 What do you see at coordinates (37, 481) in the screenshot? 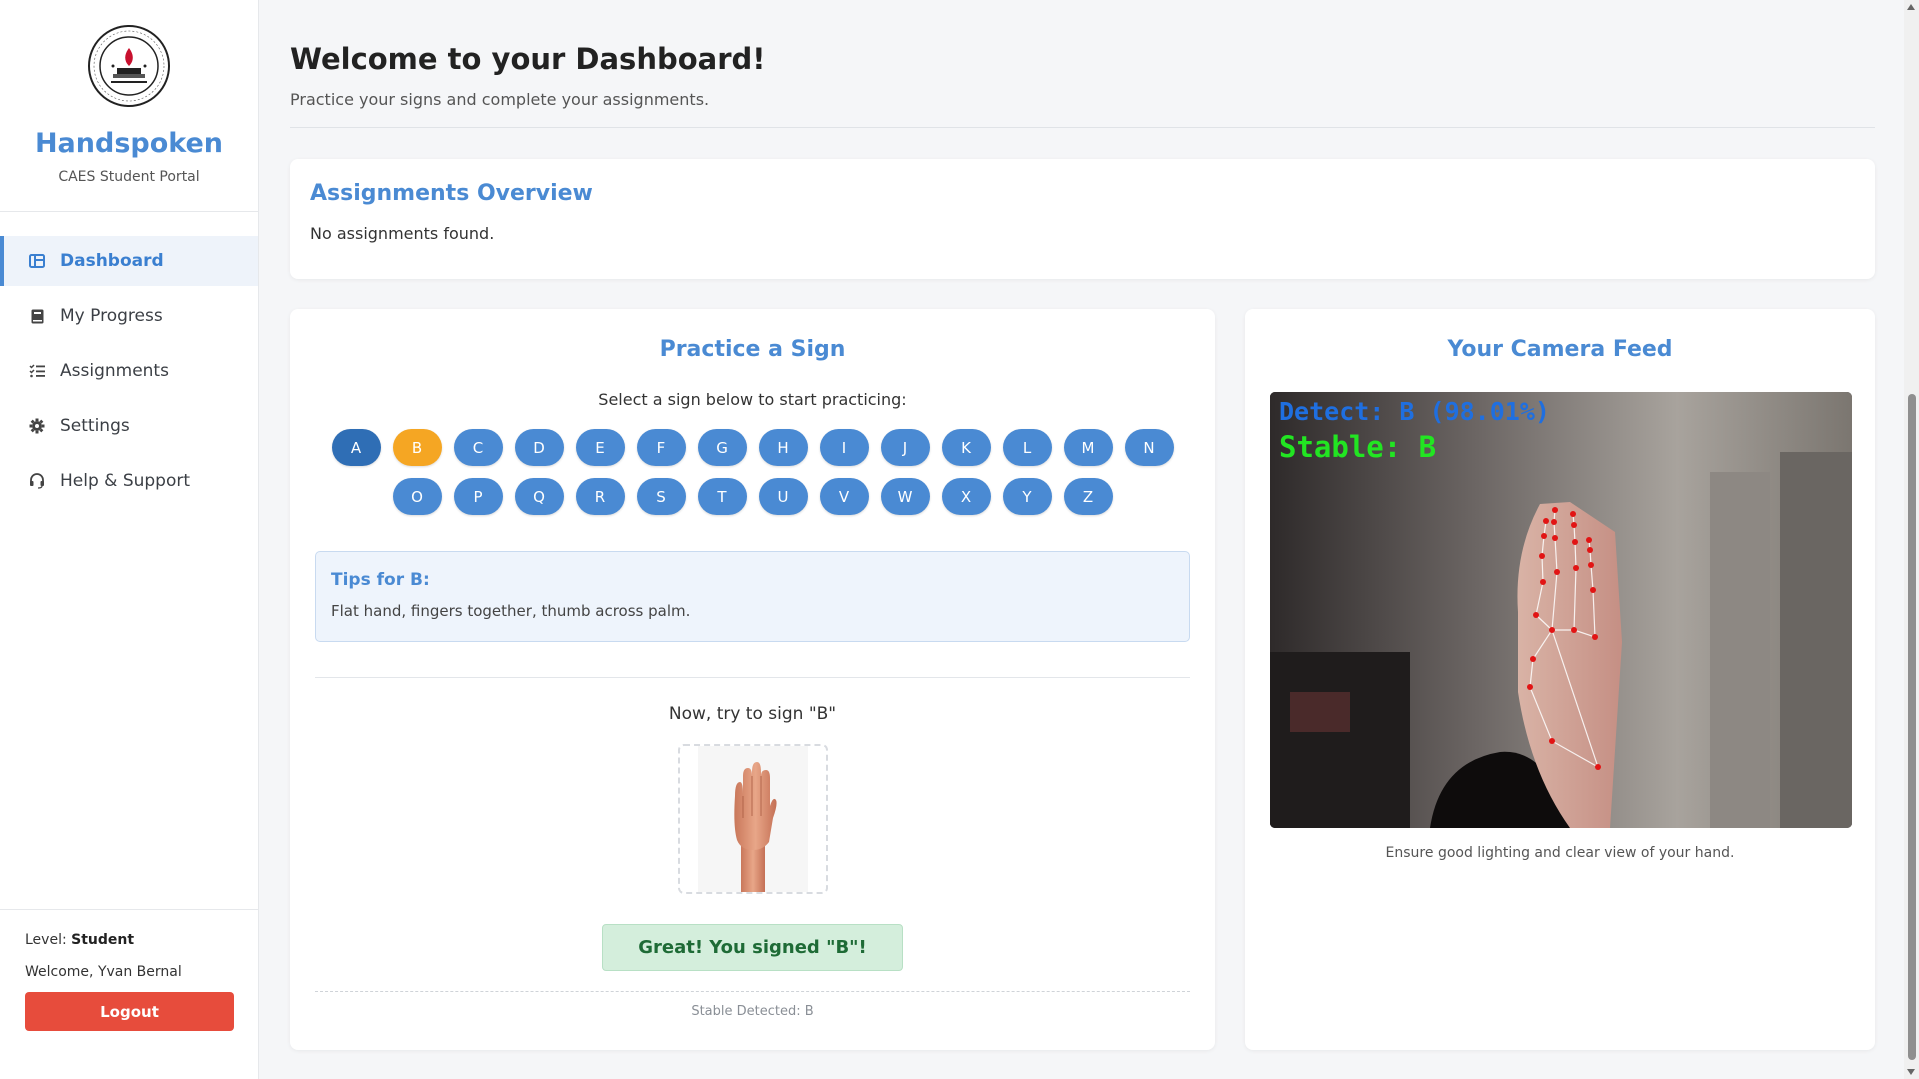
I see `headset-icon` at bounding box center [37, 481].